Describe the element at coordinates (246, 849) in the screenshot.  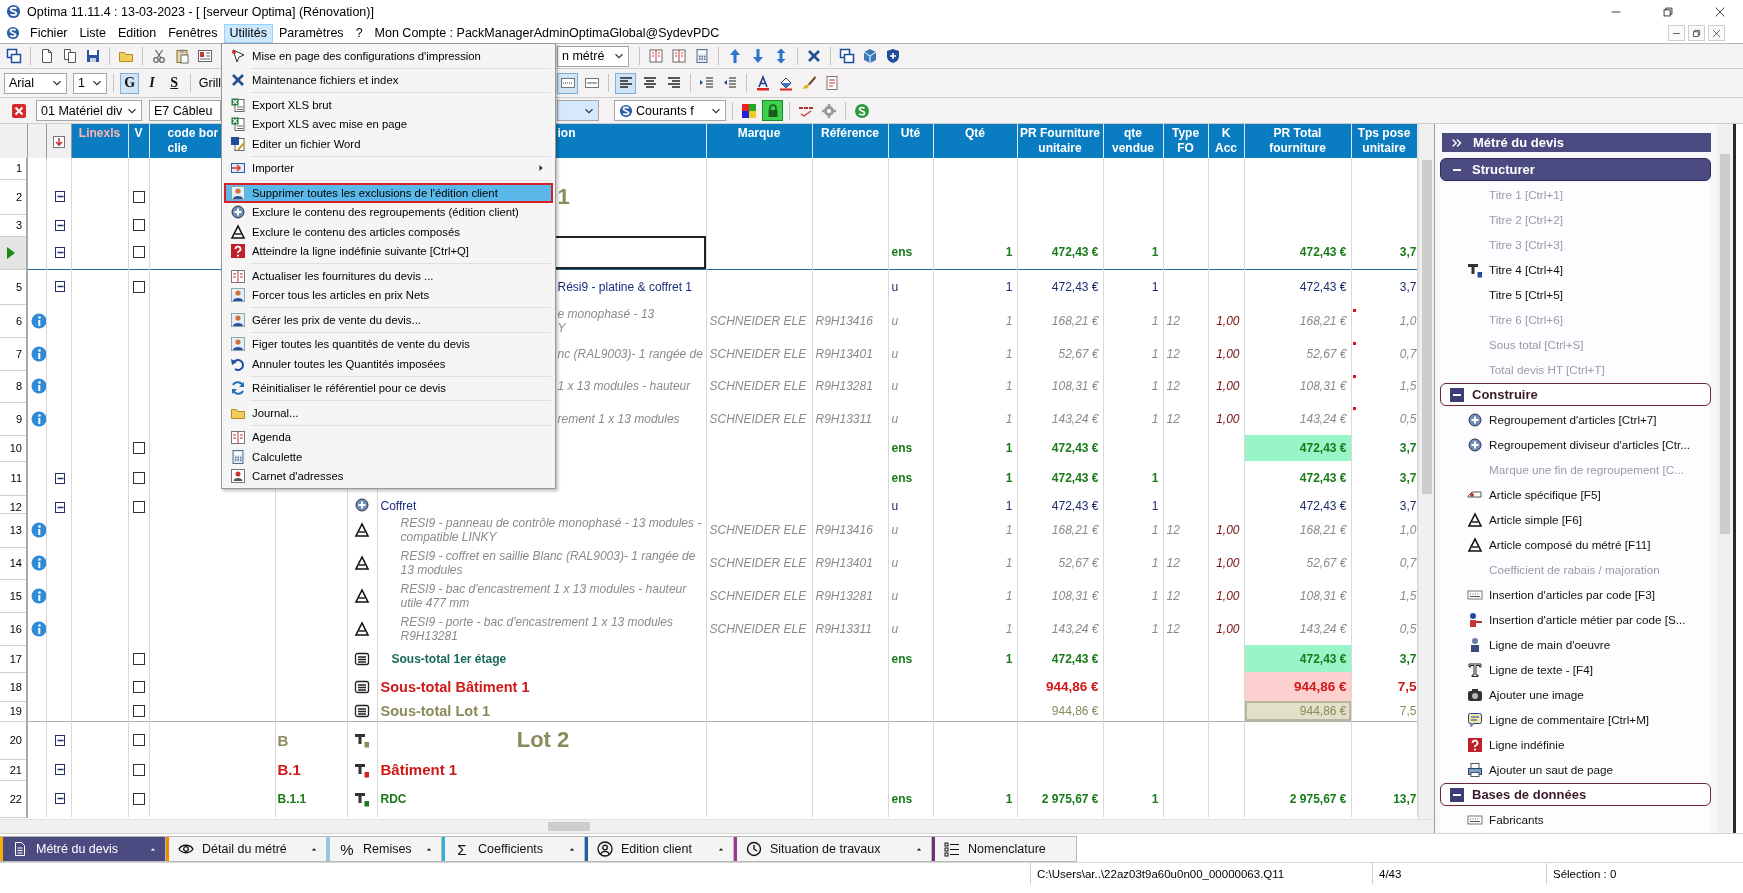
I see `tab: Détail du métré` at that location.